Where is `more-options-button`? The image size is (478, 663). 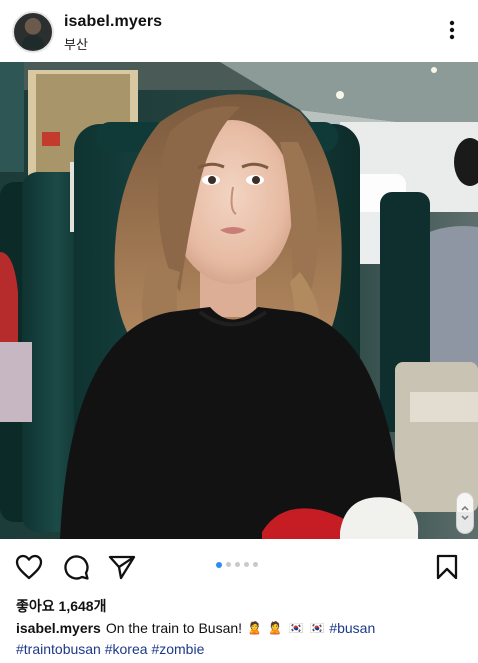
more-options-button is located at coordinates (452, 30).